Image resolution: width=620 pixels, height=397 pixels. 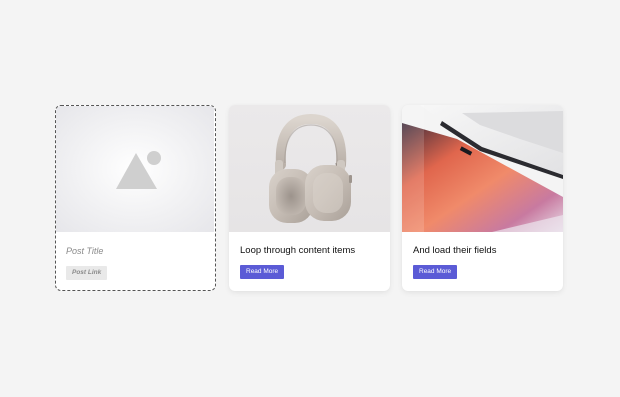 What do you see at coordinates (85, 251) in the screenshot?
I see `post-title: Post Title` at bounding box center [85, 251].